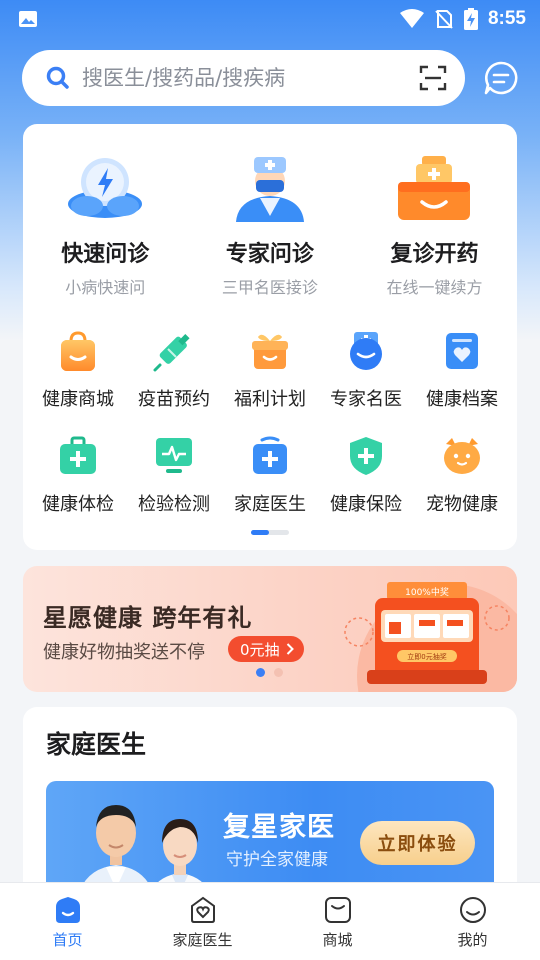 This screenshot has width=540, height=960. I want to click on status-bar: 8:55, so click(270, 19).